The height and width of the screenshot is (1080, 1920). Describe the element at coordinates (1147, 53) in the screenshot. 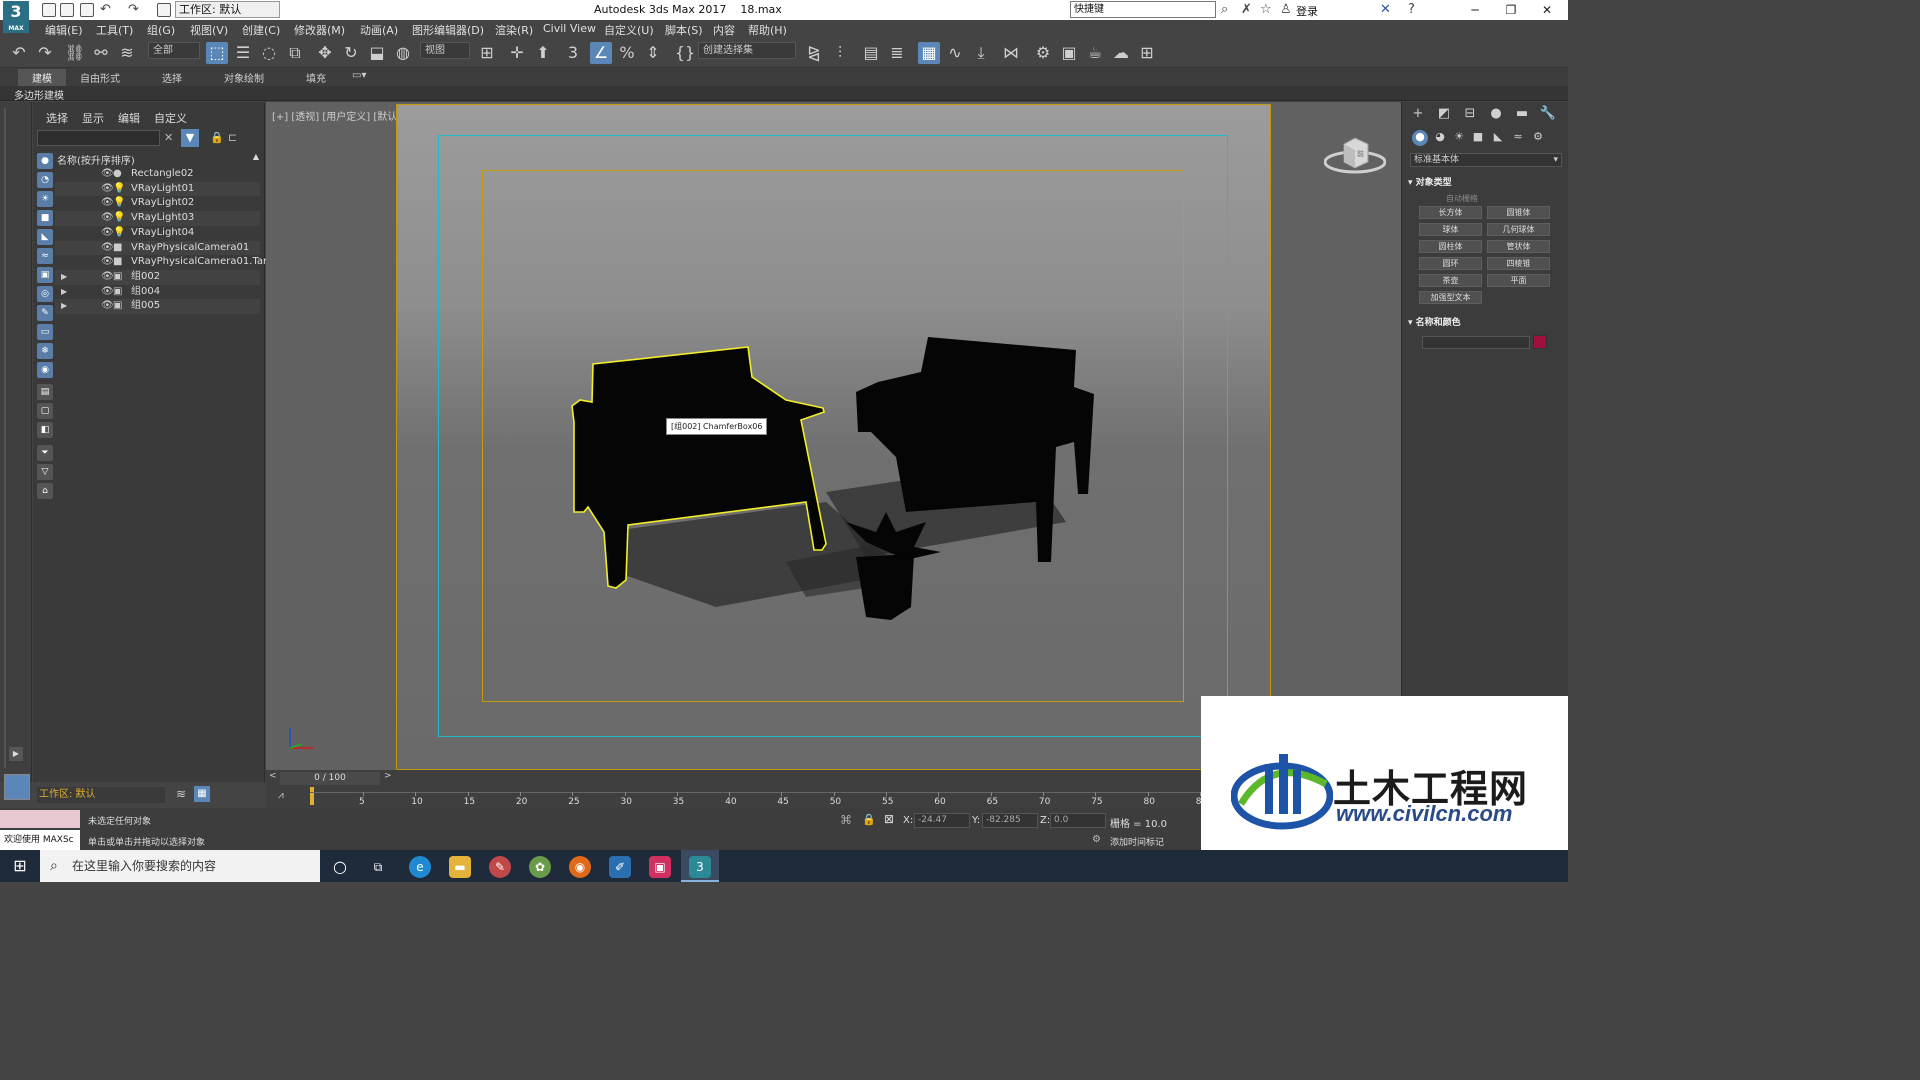

I see `a360-gallery-icon: ⊞` at that location.